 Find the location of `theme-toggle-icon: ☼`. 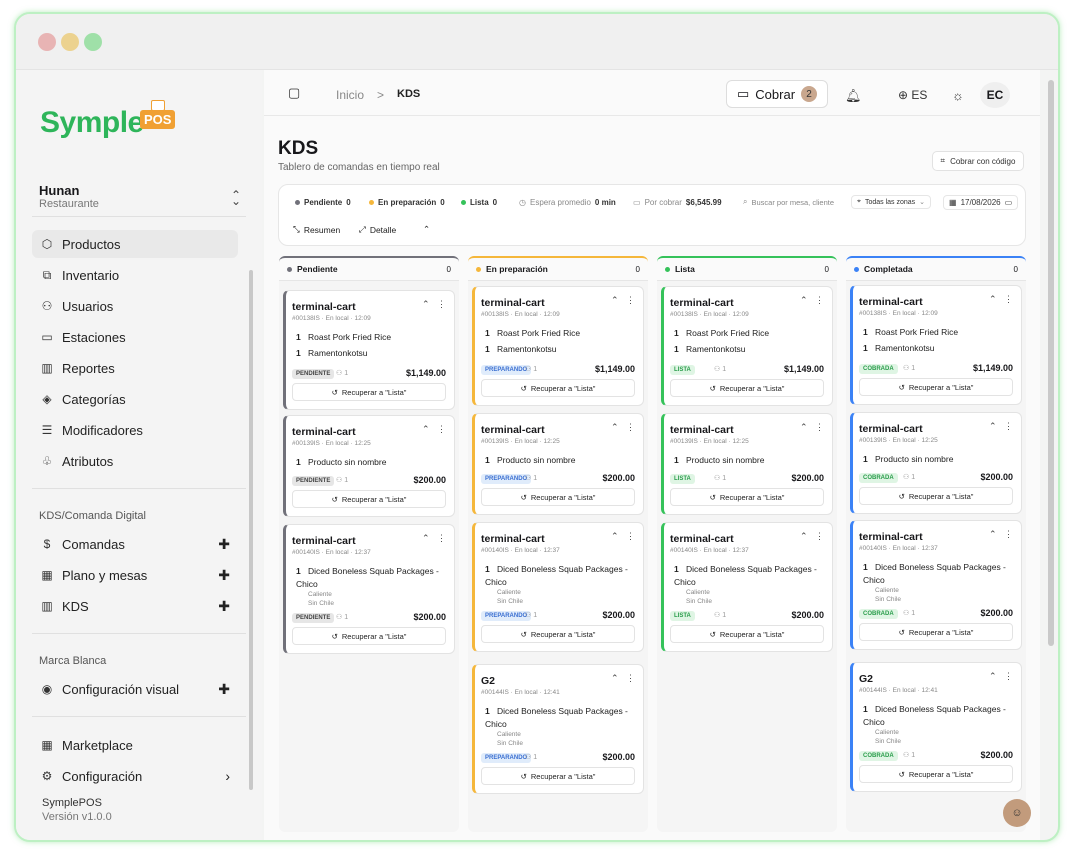

theme-toggle-icon: ☼ is located at coordinates (958, 95).